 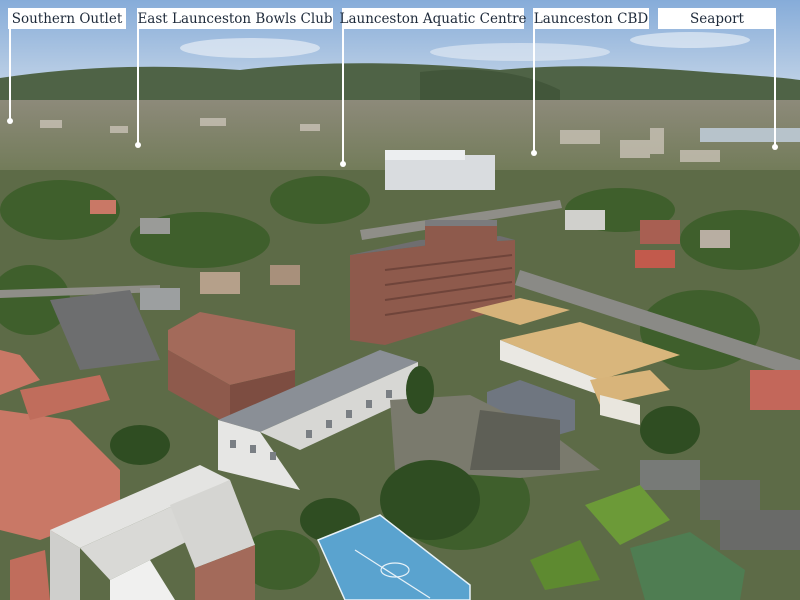 What do you see at coordinates (440, 172) in the screenshot?
I see `aquatic-centre` at bounding box center [440, 172].